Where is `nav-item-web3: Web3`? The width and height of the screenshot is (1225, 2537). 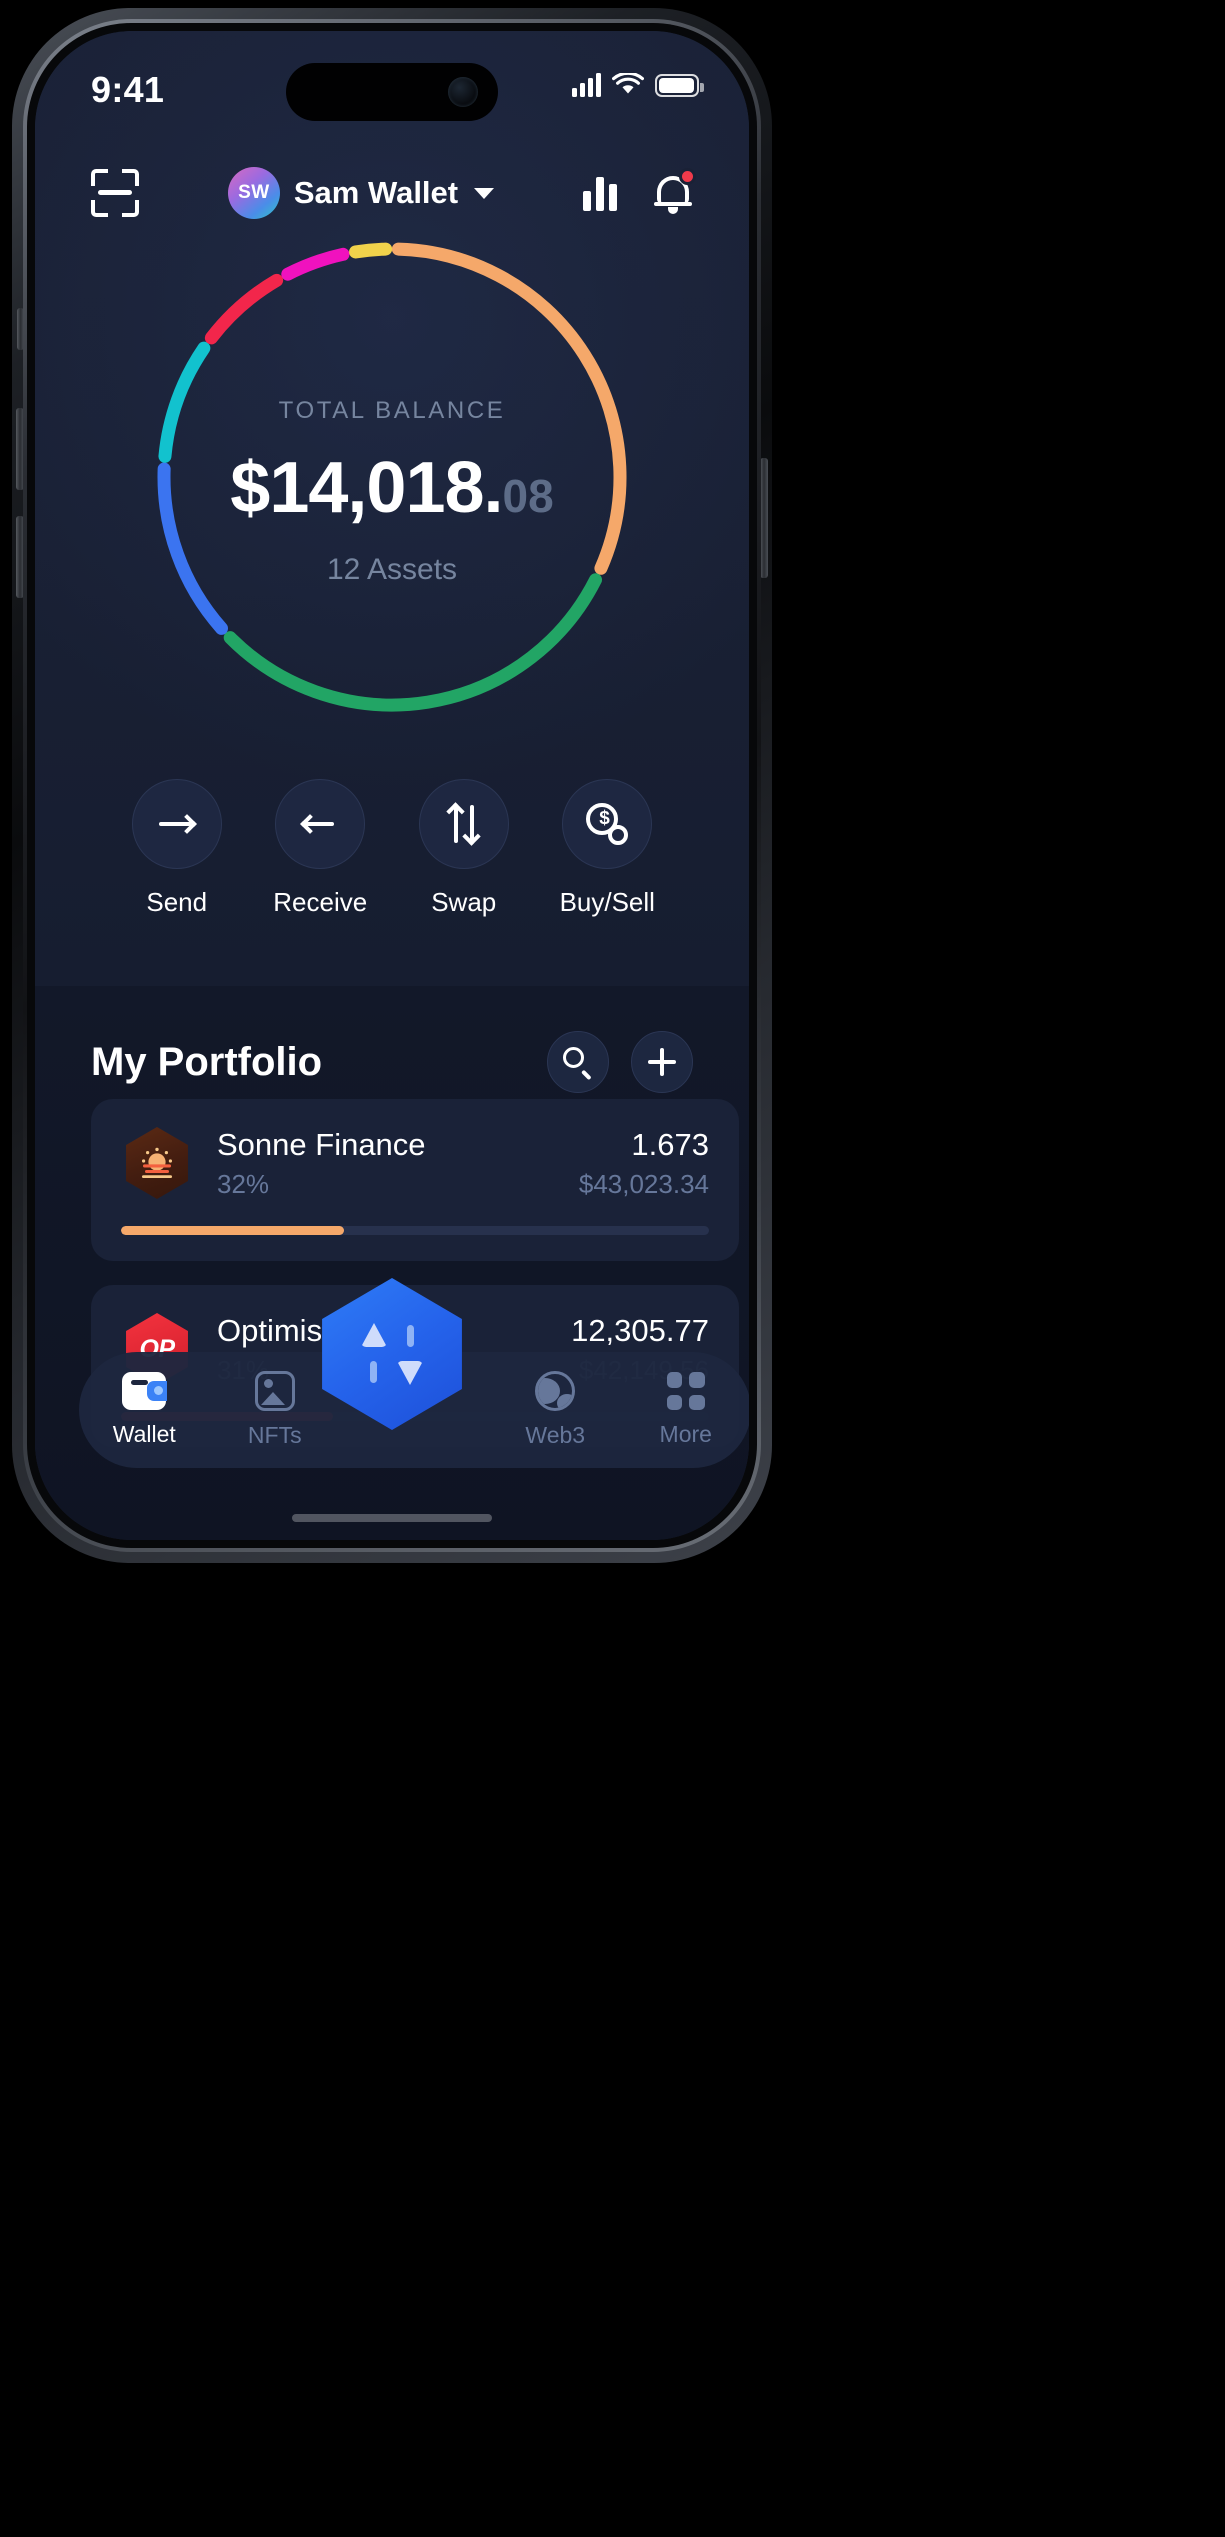 nav-item-web3: Web3 is located at coordinates (555, 1410).